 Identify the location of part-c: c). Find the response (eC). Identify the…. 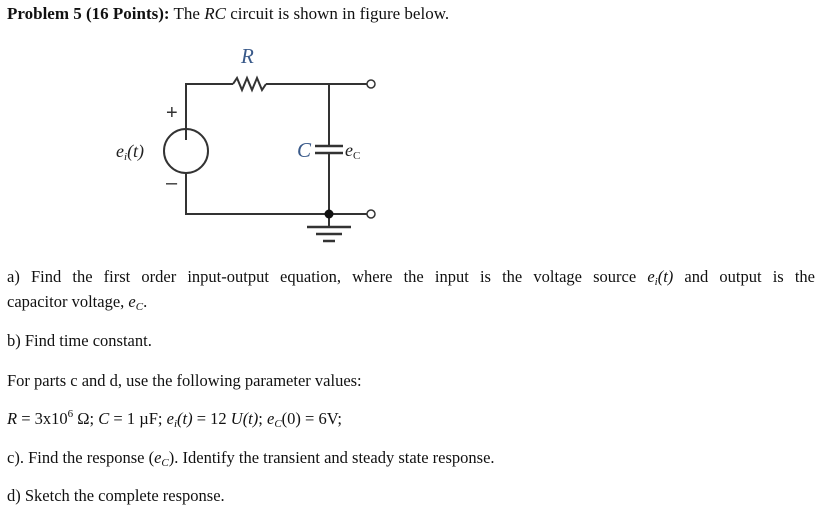
(251, 458).